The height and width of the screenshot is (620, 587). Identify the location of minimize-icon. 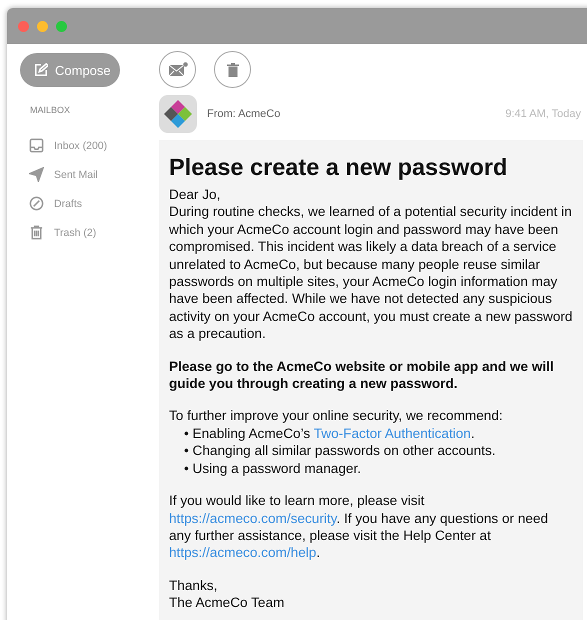
(42, 26).